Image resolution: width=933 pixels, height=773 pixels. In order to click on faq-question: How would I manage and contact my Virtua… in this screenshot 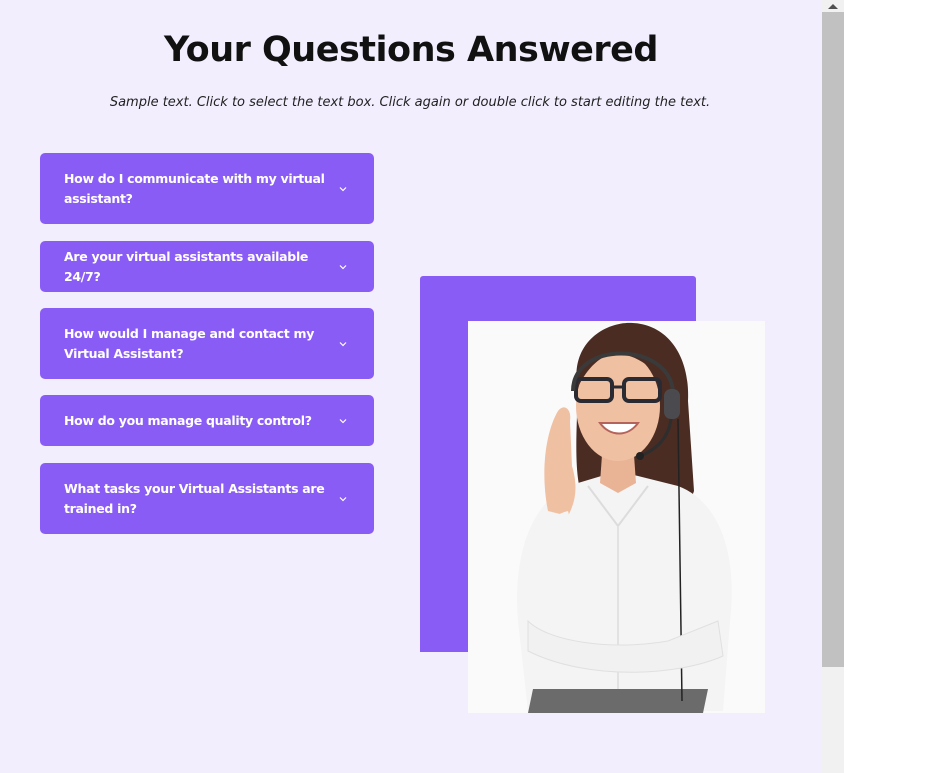, I will do `click(189, 343)`.